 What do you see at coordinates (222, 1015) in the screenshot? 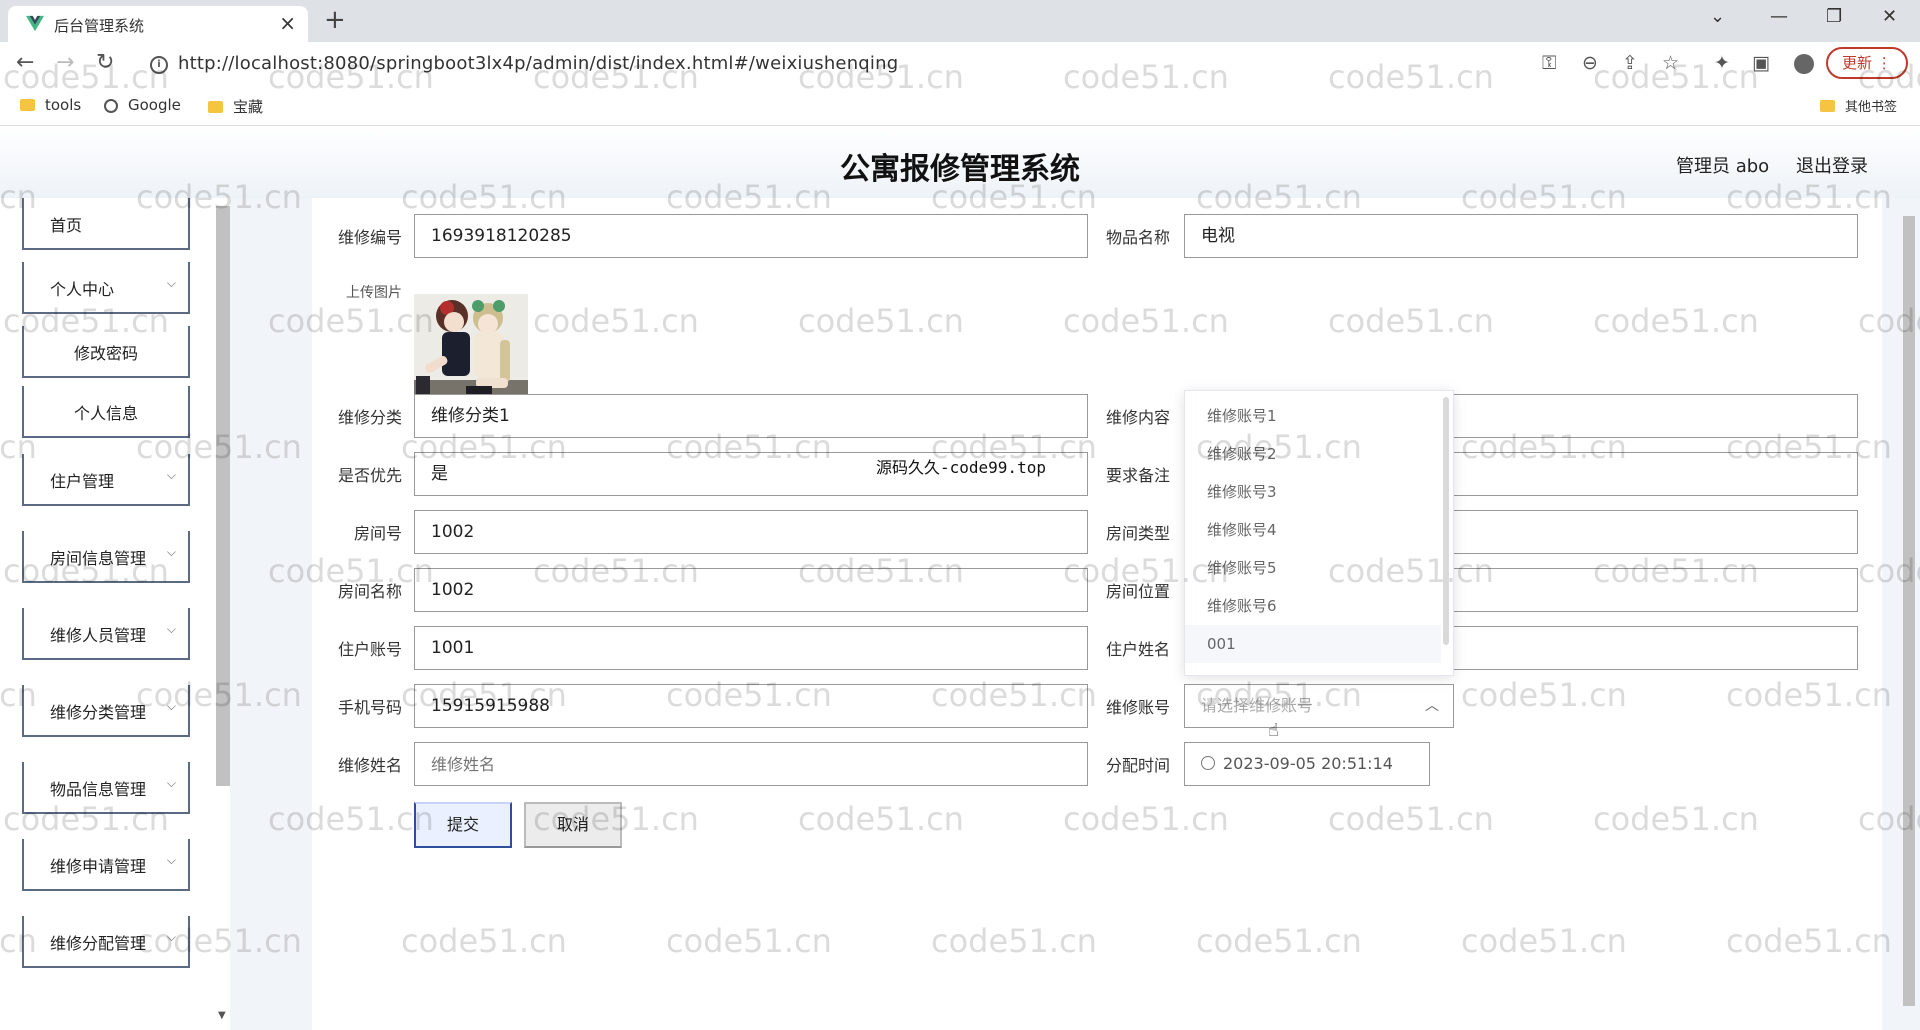
I see `scroll-down-arrow-icon: ▼` at bounding box center [222, 1015].